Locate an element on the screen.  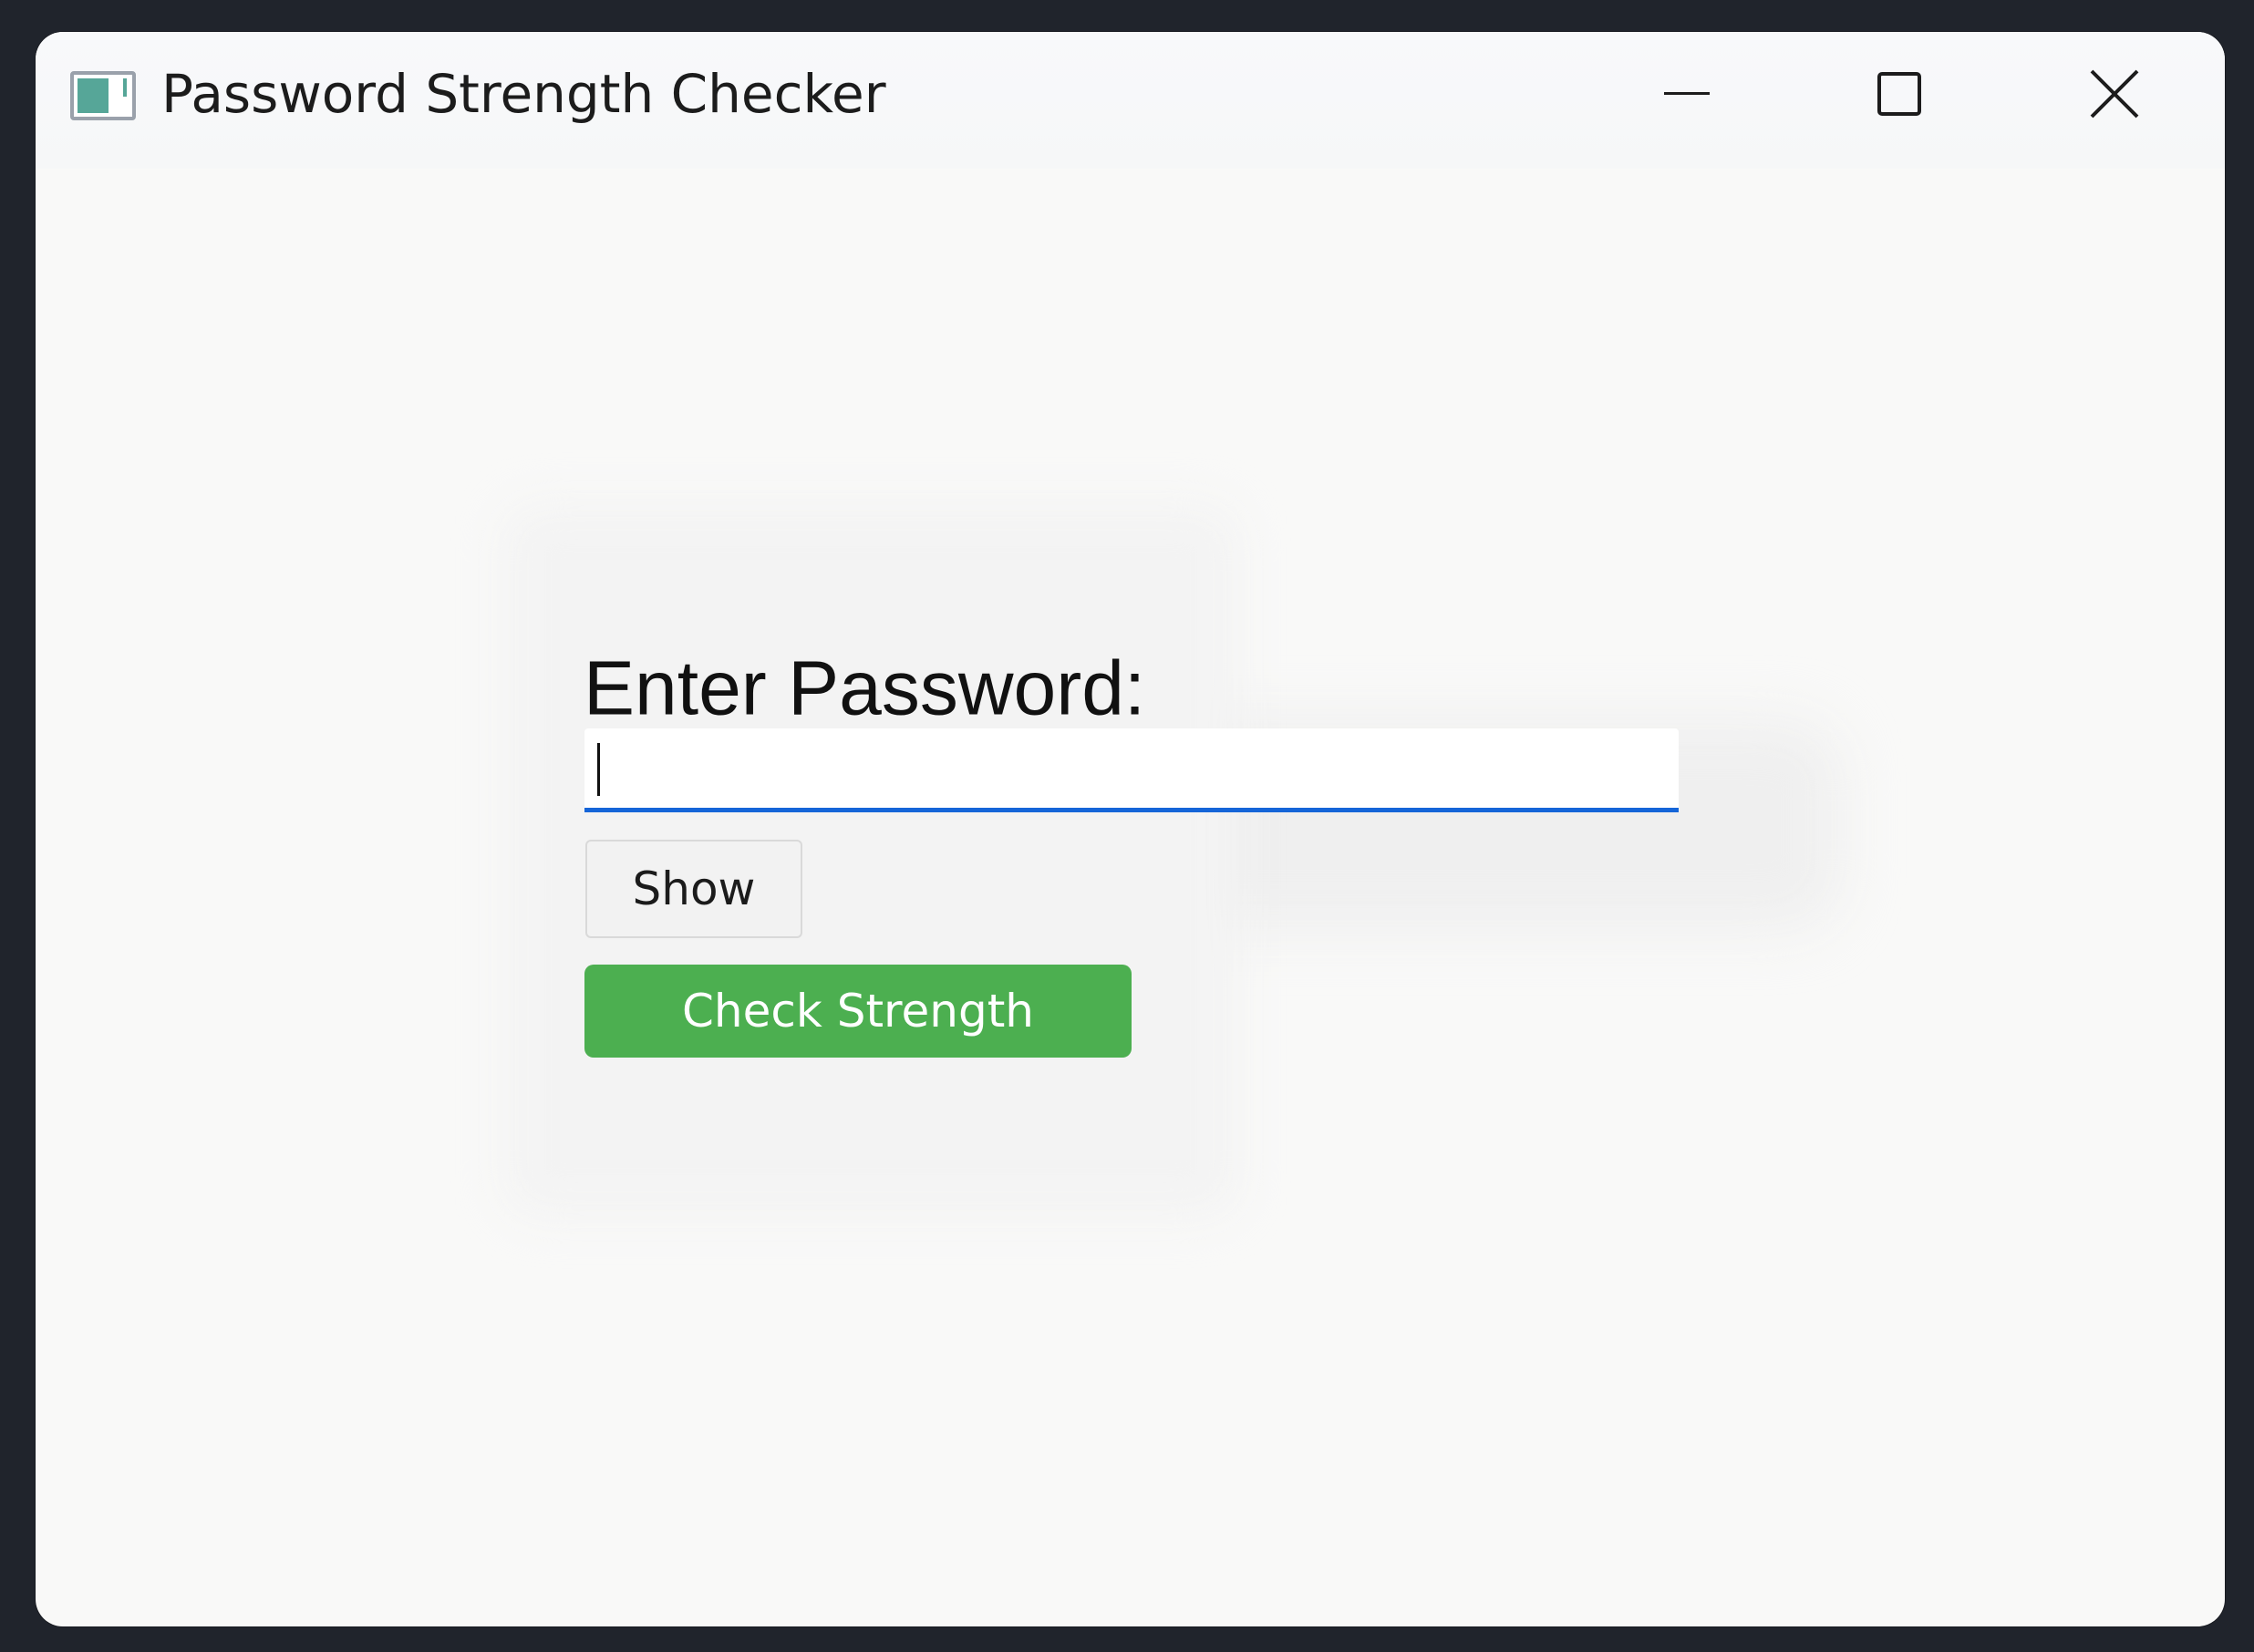
show-password-button: Show is located at coordinates (693, 889).